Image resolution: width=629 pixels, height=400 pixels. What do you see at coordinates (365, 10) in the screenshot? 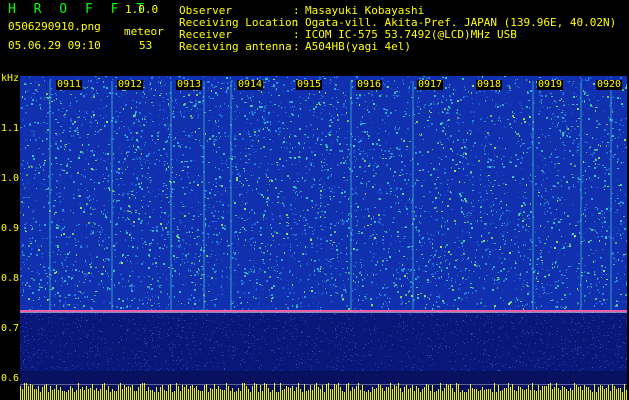
I see `observer-value: Masayuki Kobayashi` at bounding box center [365, 10].